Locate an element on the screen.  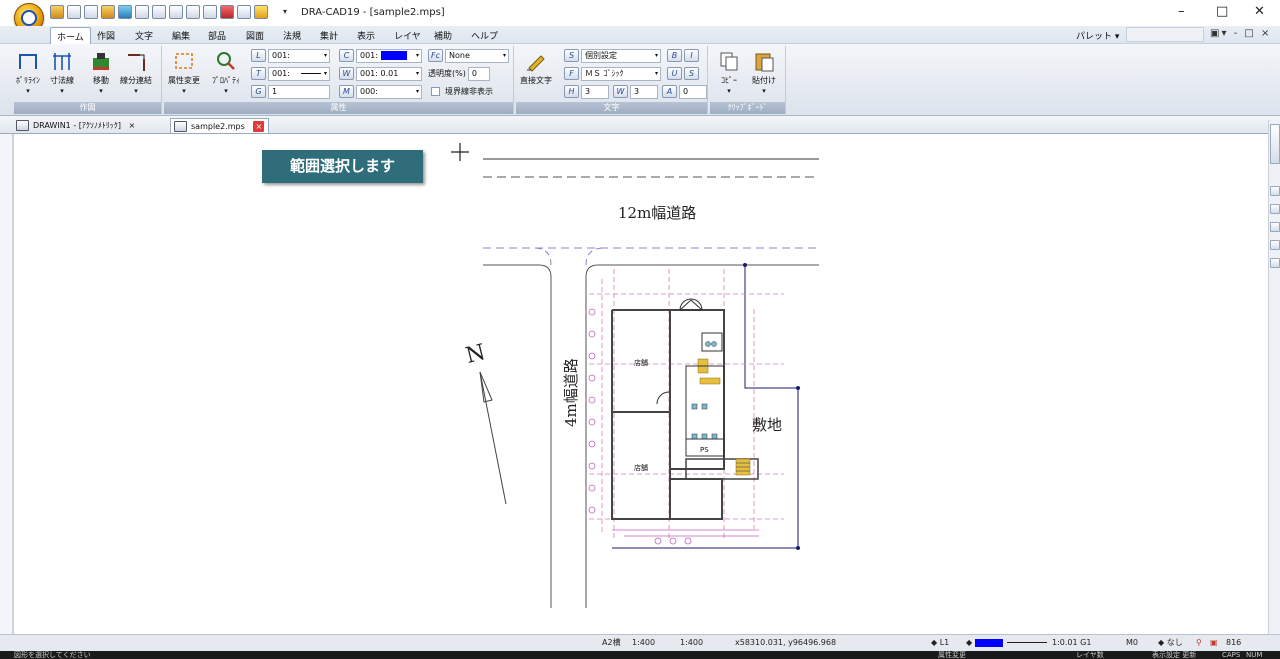
bold-icon: B is located at coordinates (674, 55).